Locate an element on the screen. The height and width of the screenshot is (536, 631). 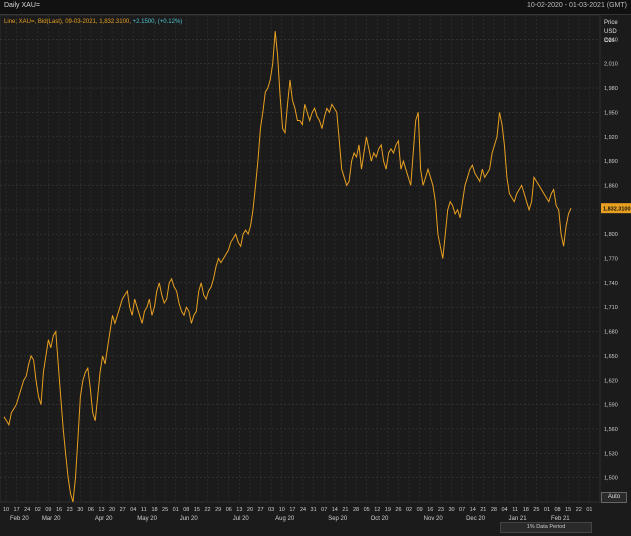
x-month-label: Jul 20 is located at coordinates (241, 519).